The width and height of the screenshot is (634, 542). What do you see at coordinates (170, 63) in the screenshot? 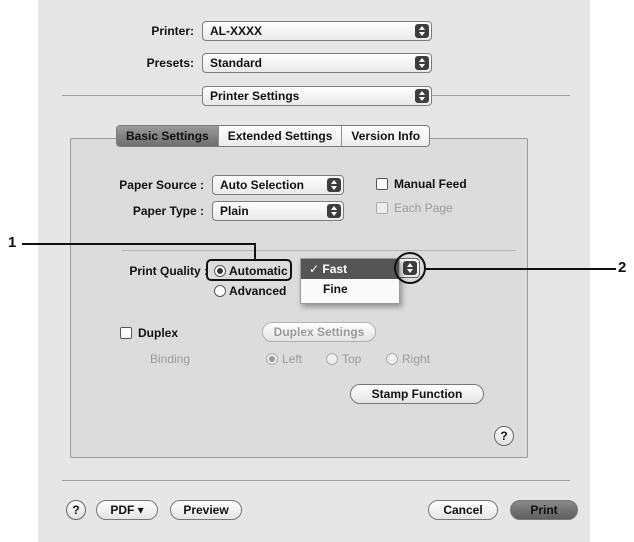
I see `presets-label: Presets:` at bounding box center [170, 63].